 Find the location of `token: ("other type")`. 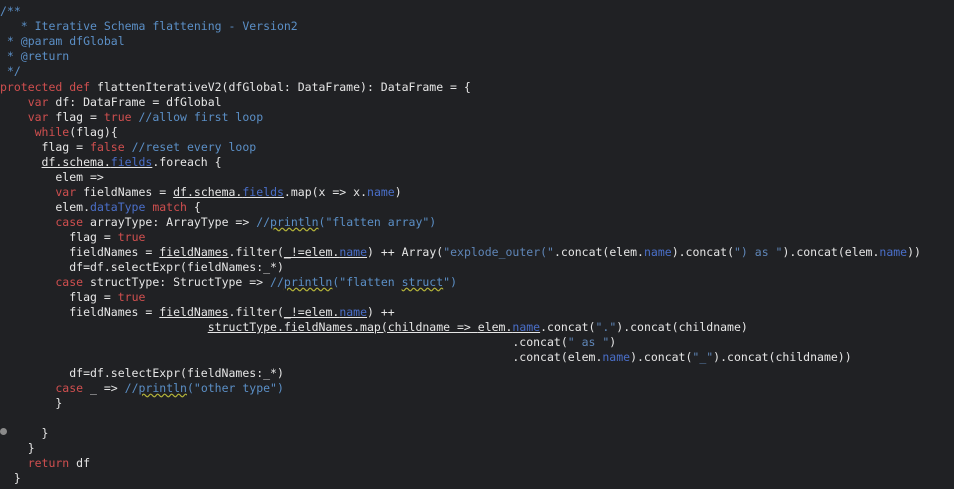

token: ("other type") is located at coordinates (235, 388).